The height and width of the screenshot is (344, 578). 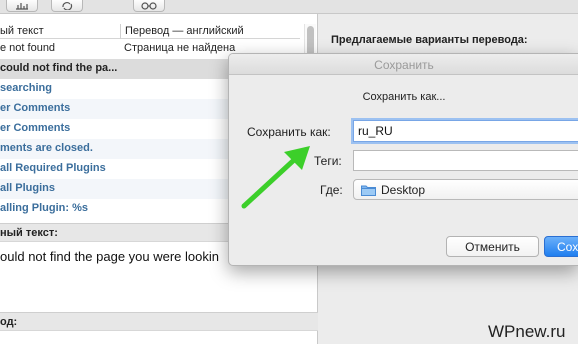 I want to click on source-text-content: ould not find the page you were lookin, so click(x=109, y=256).